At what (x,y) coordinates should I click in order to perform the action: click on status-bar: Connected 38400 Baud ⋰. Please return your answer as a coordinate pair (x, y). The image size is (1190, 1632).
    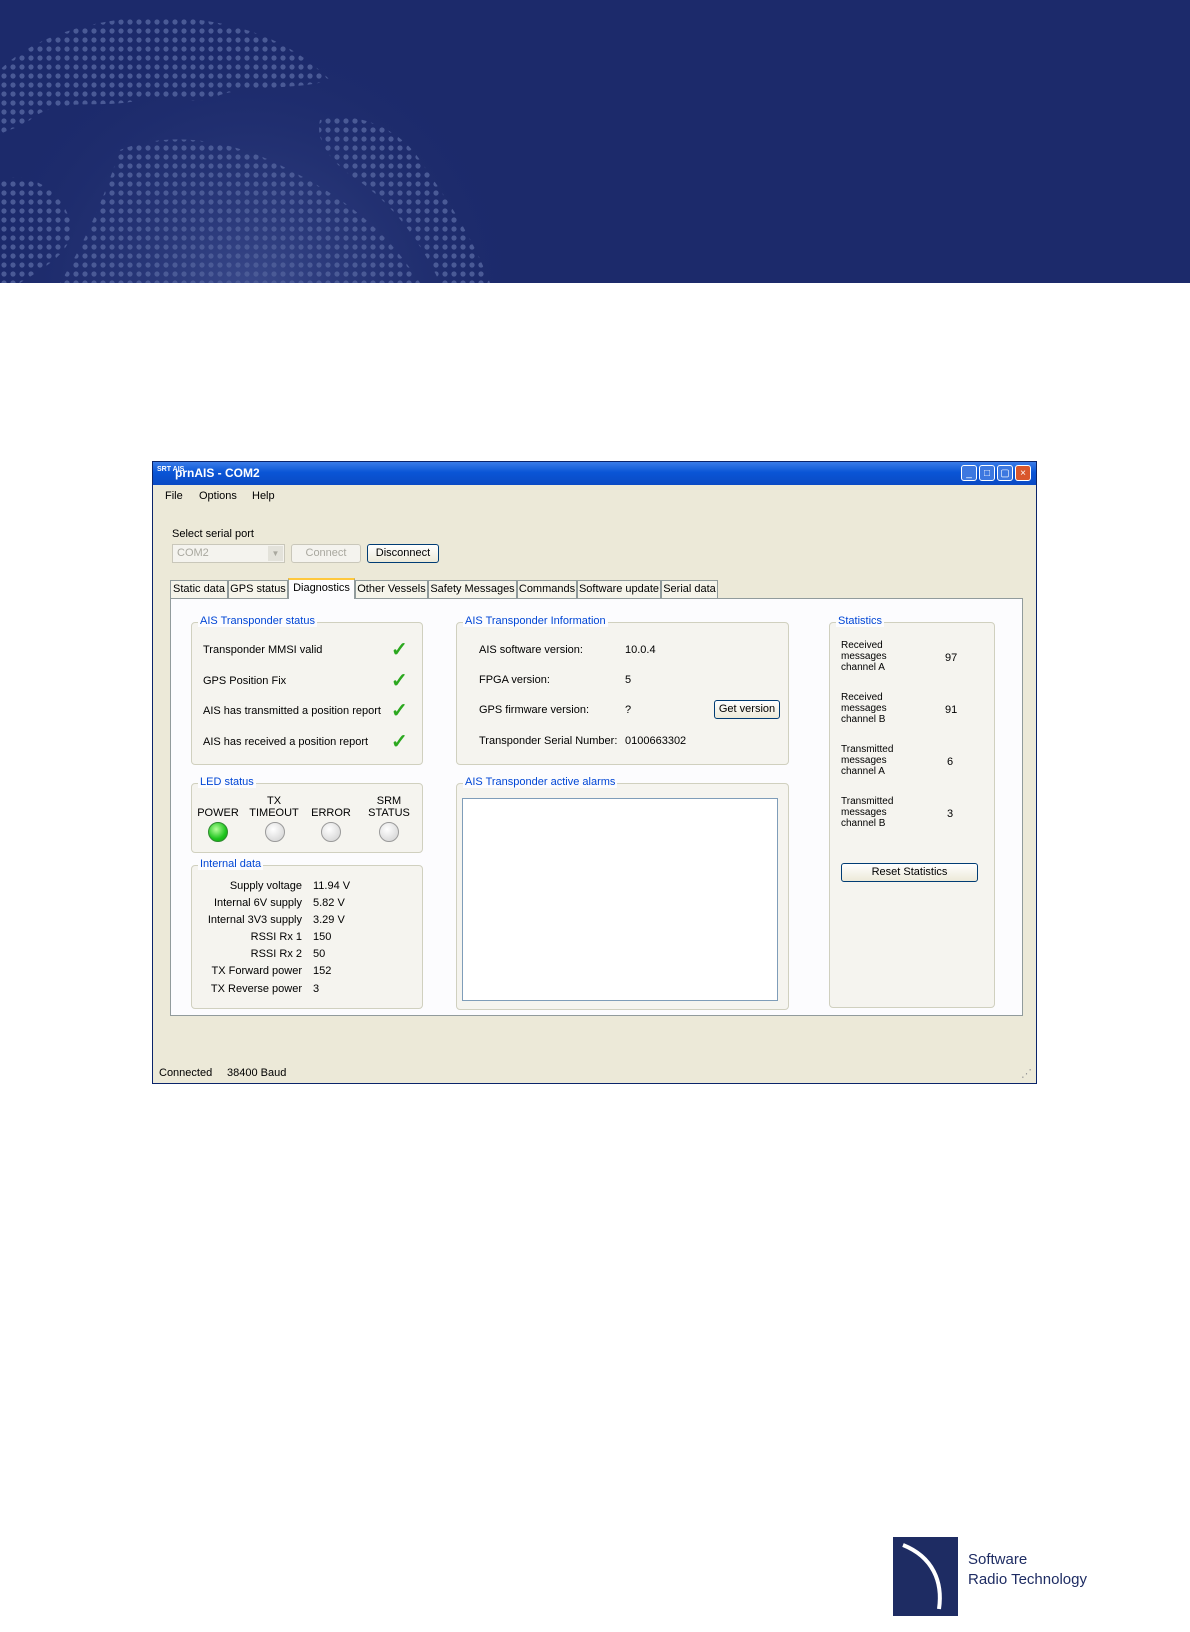
    Looking at the image, I should click on (594, 1072).